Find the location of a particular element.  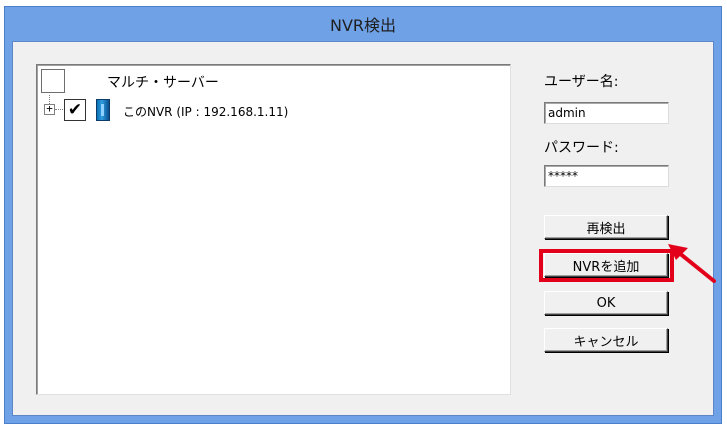

rediscover-button: 再検出 is located at coordinates (606, 227).